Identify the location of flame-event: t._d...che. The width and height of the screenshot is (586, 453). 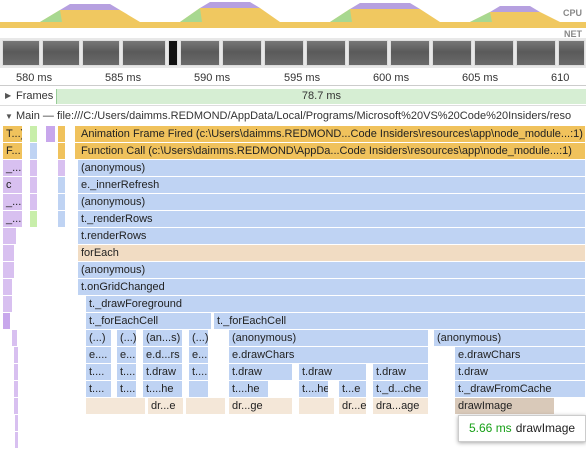
(401, 389).